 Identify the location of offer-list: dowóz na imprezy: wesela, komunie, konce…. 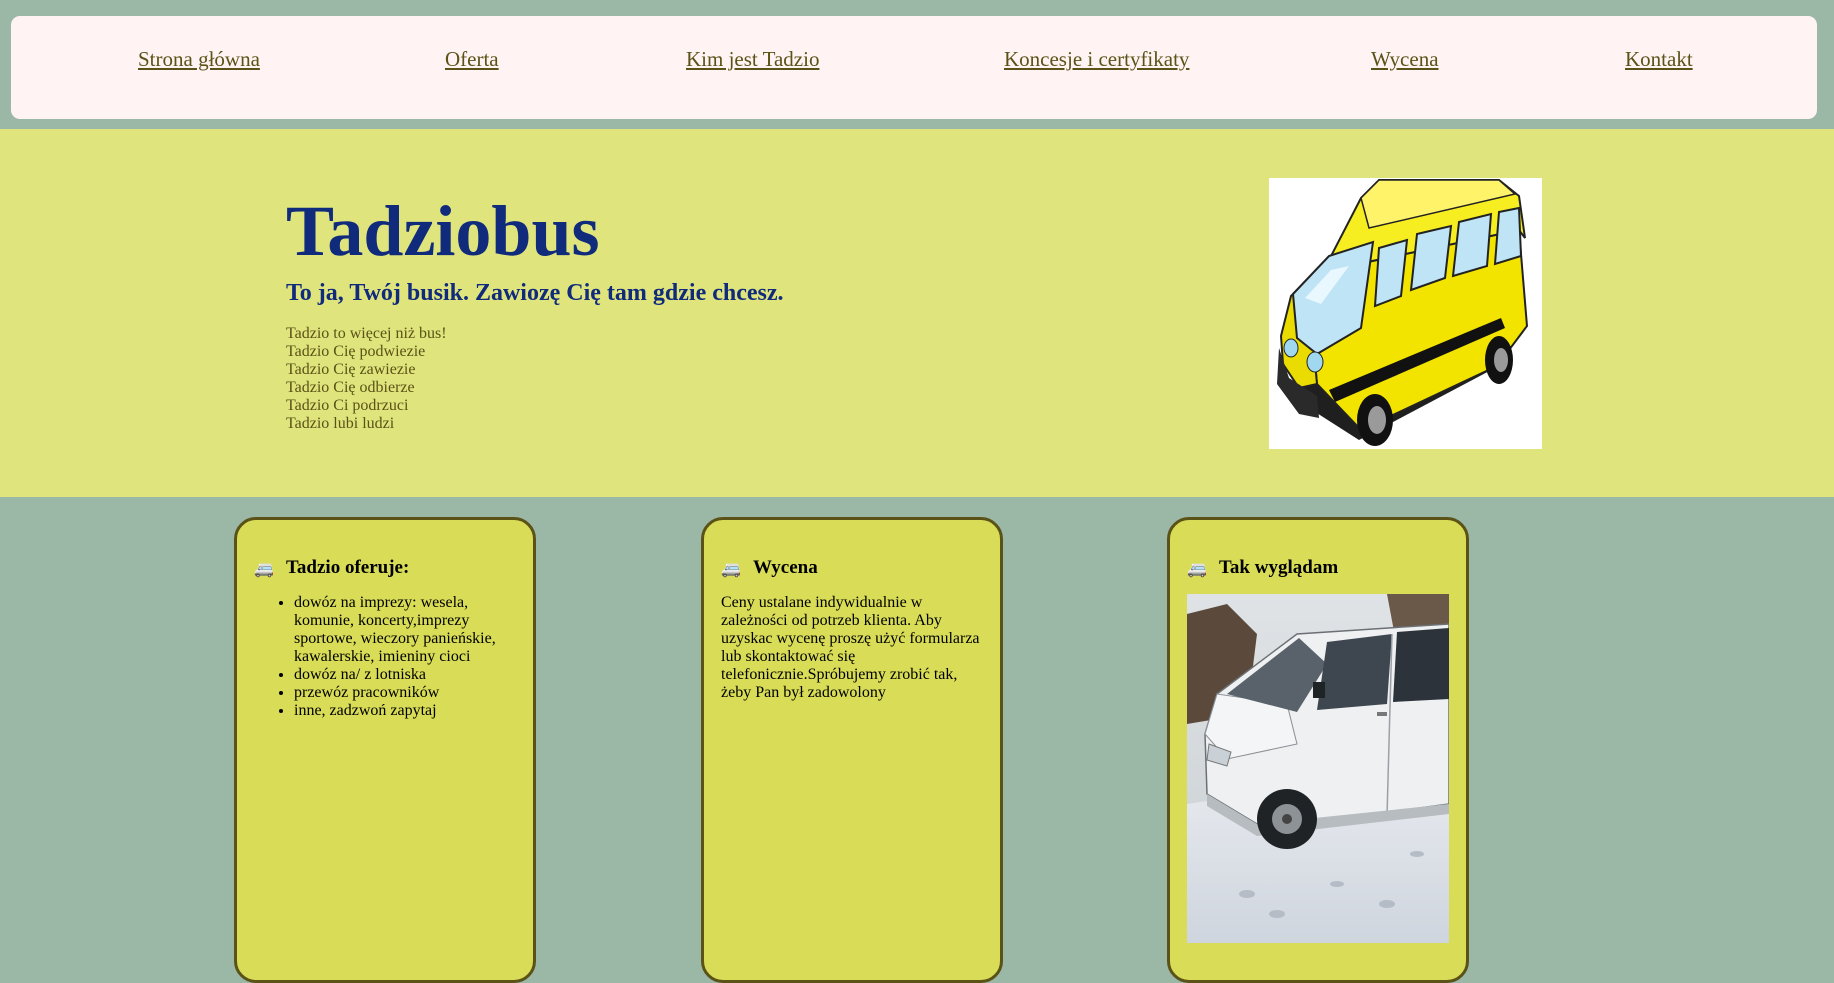
(384, 657).